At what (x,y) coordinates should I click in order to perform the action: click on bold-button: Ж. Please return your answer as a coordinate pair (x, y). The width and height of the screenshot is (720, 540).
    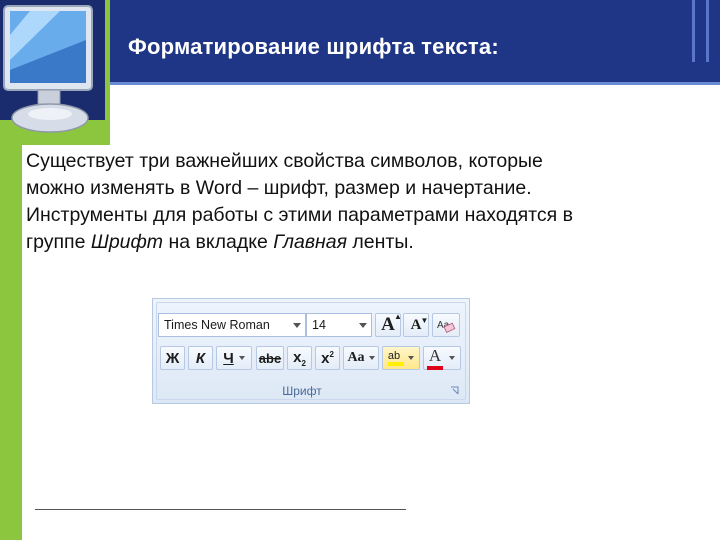
    Looking at the image, I should click on (172, 358).